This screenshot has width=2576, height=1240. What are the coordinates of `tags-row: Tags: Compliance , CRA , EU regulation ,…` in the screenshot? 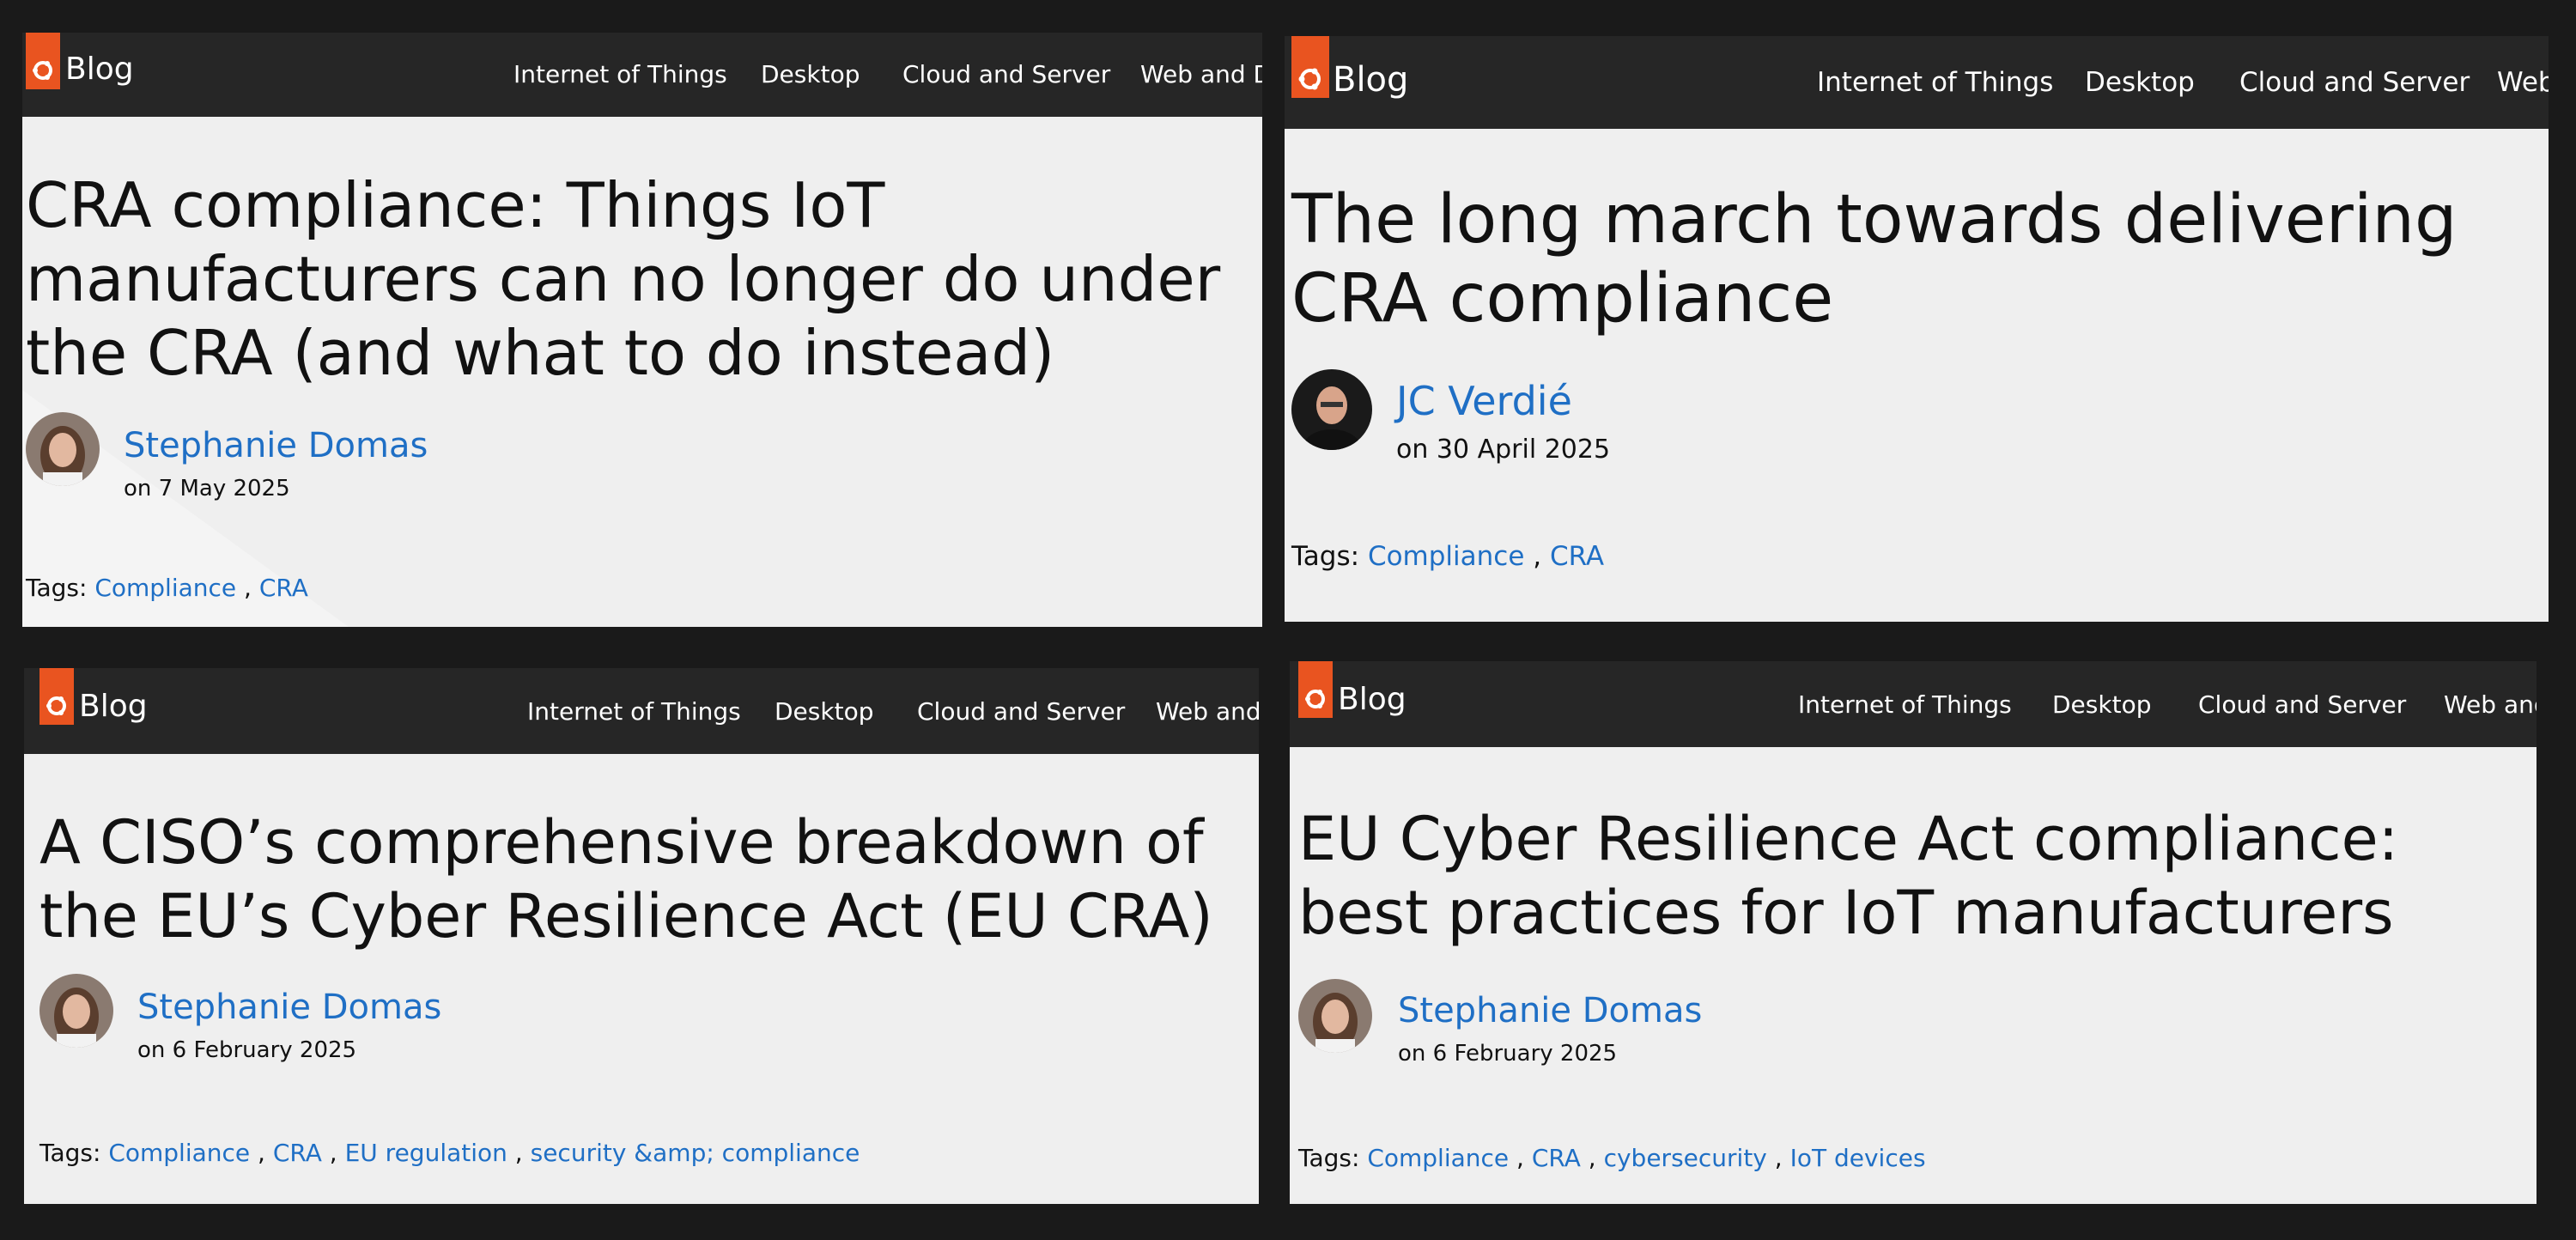 It's located at (450, 1153).